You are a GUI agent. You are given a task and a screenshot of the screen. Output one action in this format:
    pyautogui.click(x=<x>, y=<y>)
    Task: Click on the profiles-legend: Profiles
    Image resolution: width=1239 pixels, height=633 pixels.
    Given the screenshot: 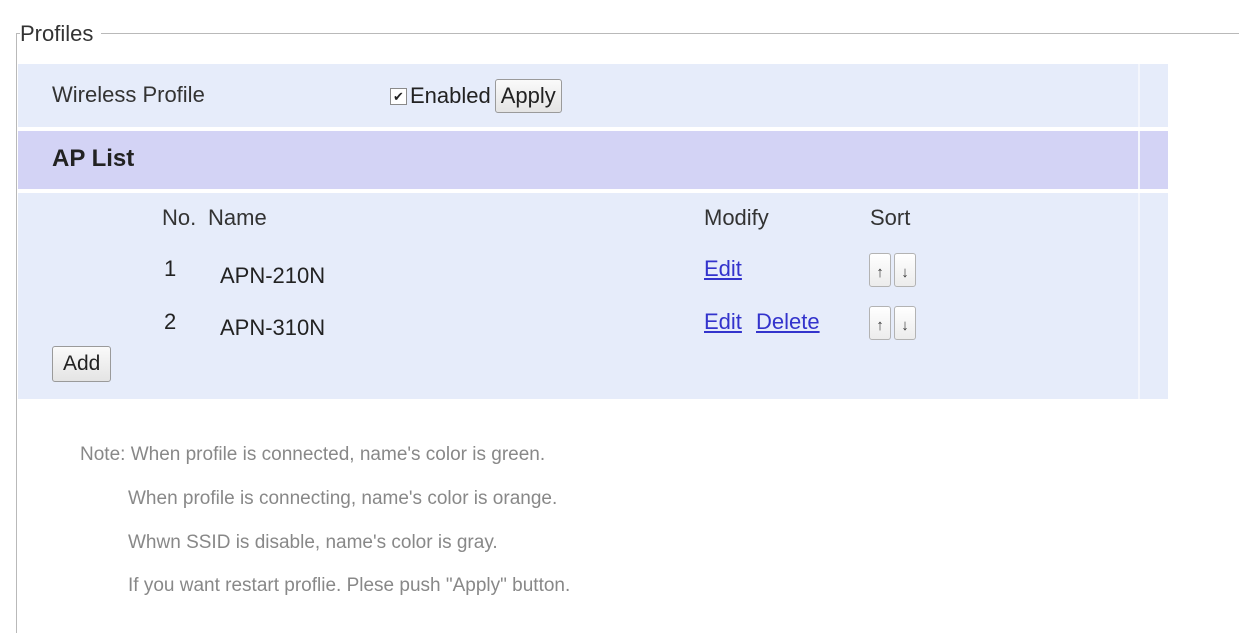 What is the action you would take?
    pyautogui.click(x=61, y=34)
    